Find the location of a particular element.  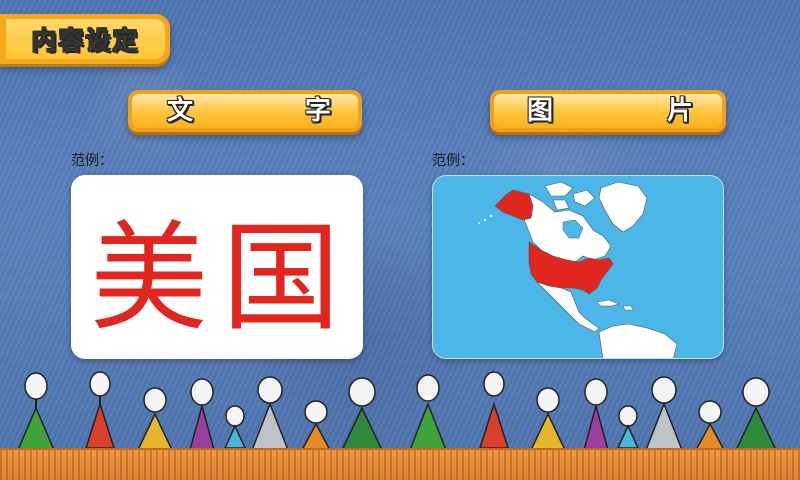

image-mode-button-face: 图 片 is located at coordinates (608, 111).